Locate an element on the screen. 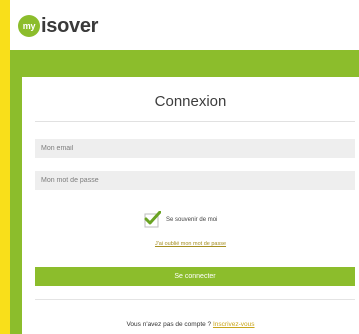 The image size is (359, 334). remember-checkbox is located at coordinates (152, 219).